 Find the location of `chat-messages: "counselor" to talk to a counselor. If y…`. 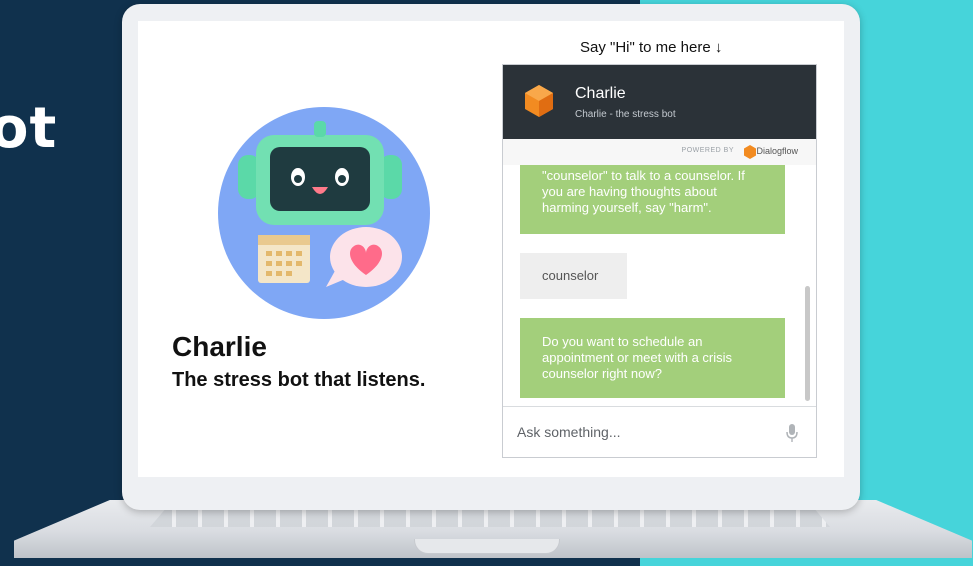

chat-messages: "counselor" to talk to a counselor. If y… is located at coordinates (659, 285).